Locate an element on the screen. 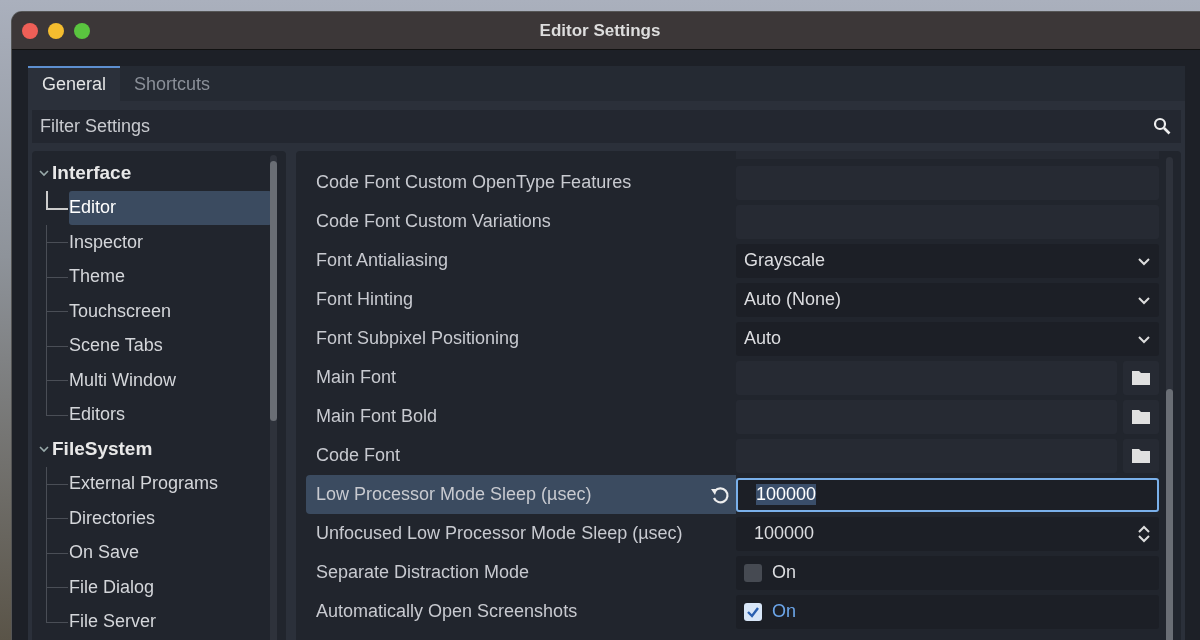  tree-item: Multi Window is located at coordinates (170, 380).